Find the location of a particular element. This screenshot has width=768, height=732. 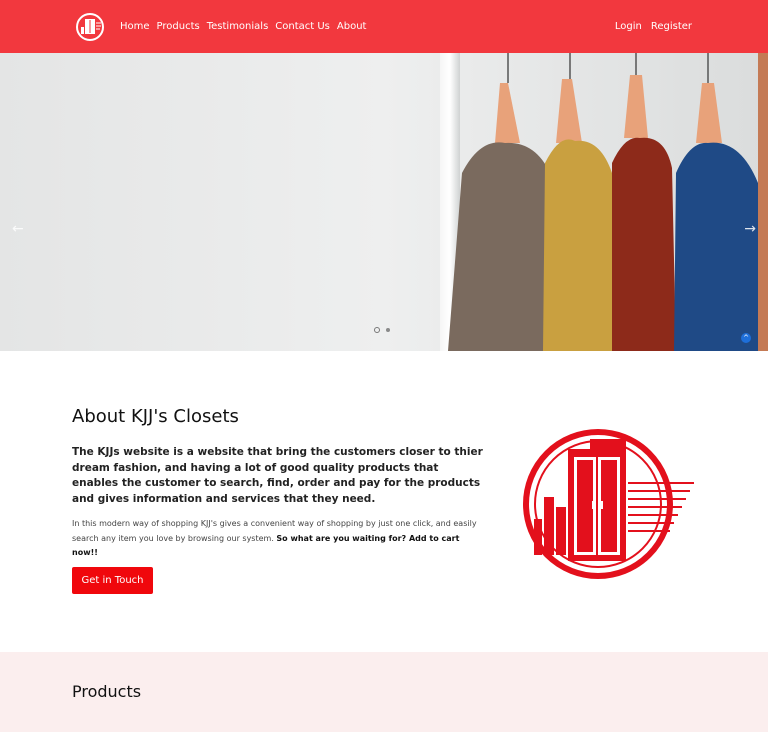

brand-logo-icon is located at coordinates (90, 27).